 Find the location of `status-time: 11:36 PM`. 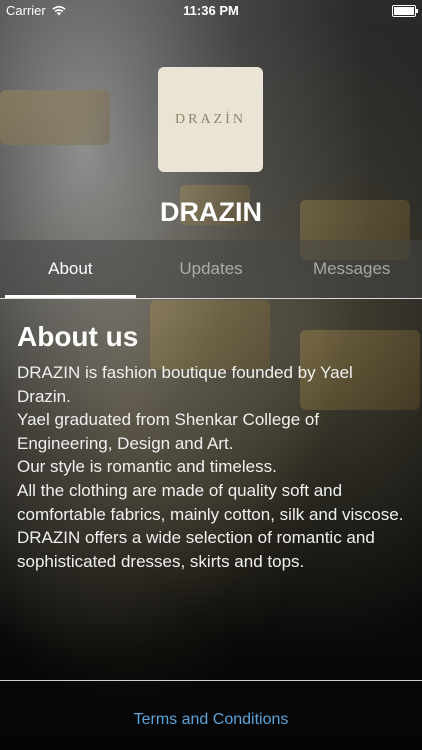

status-time: 11:36 PM is located at coordinates (211, 10).